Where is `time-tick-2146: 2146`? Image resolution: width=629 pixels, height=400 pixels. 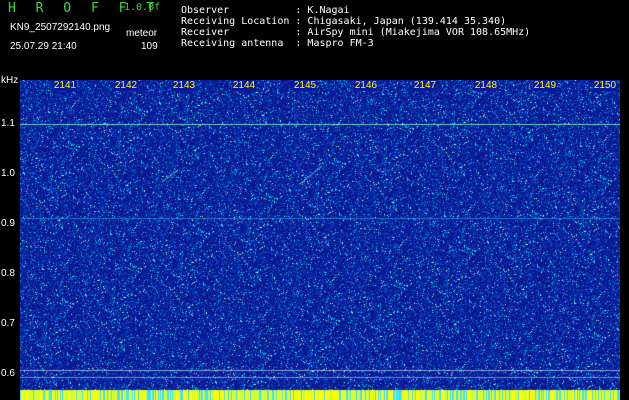
time-tick-2146: 2146 is located at coordinates (366, 85).